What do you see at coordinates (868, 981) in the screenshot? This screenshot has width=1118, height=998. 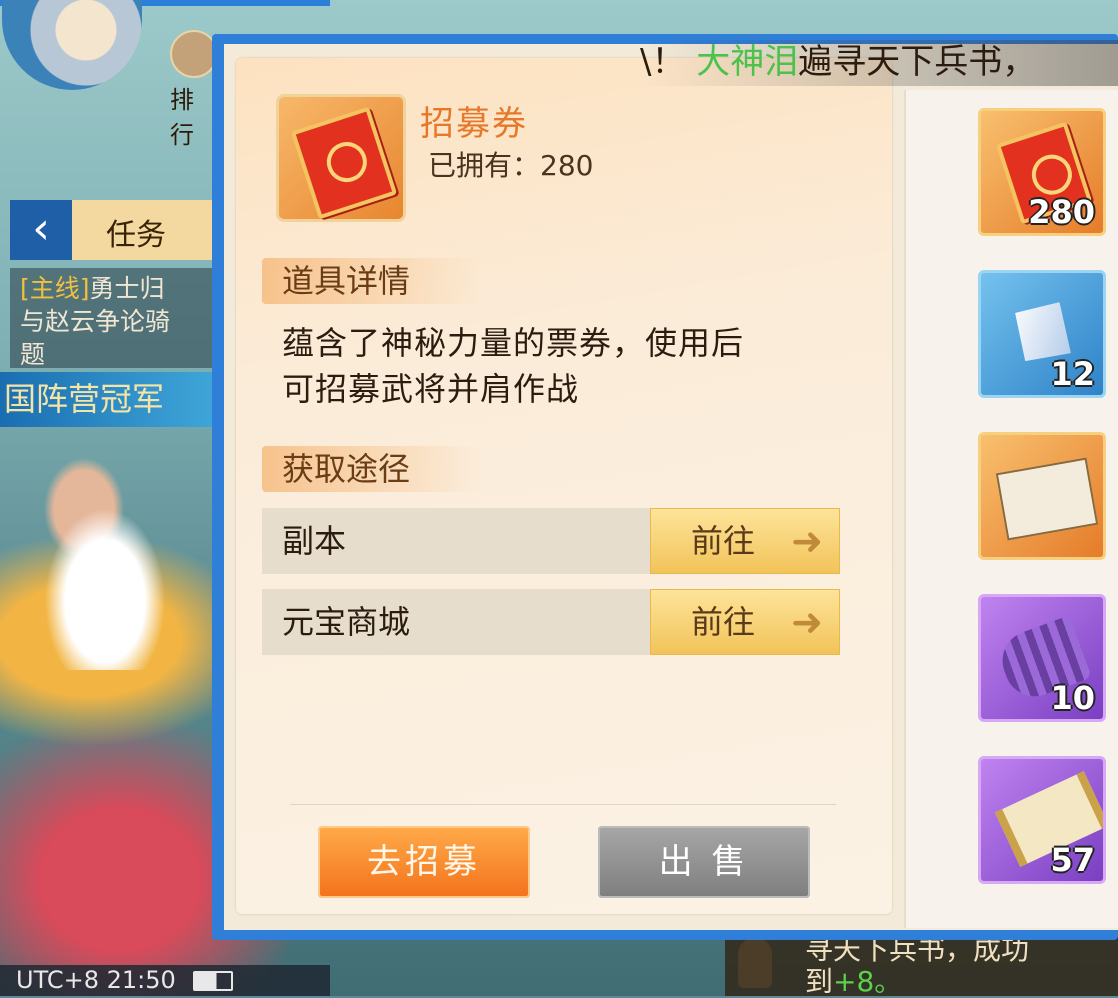 I see `chat-line2-value: +8。` at bounding box center [868, 981].